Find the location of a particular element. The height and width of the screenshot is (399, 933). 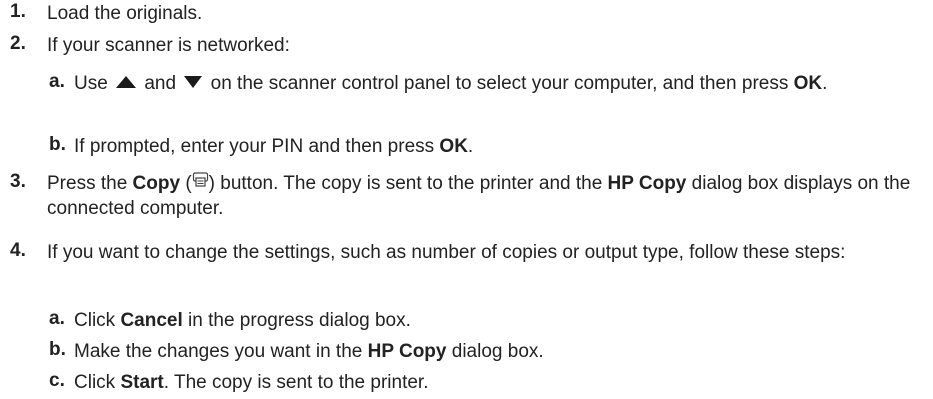

step-text: If your scanner is networked: is located at coordinates (168, 45).